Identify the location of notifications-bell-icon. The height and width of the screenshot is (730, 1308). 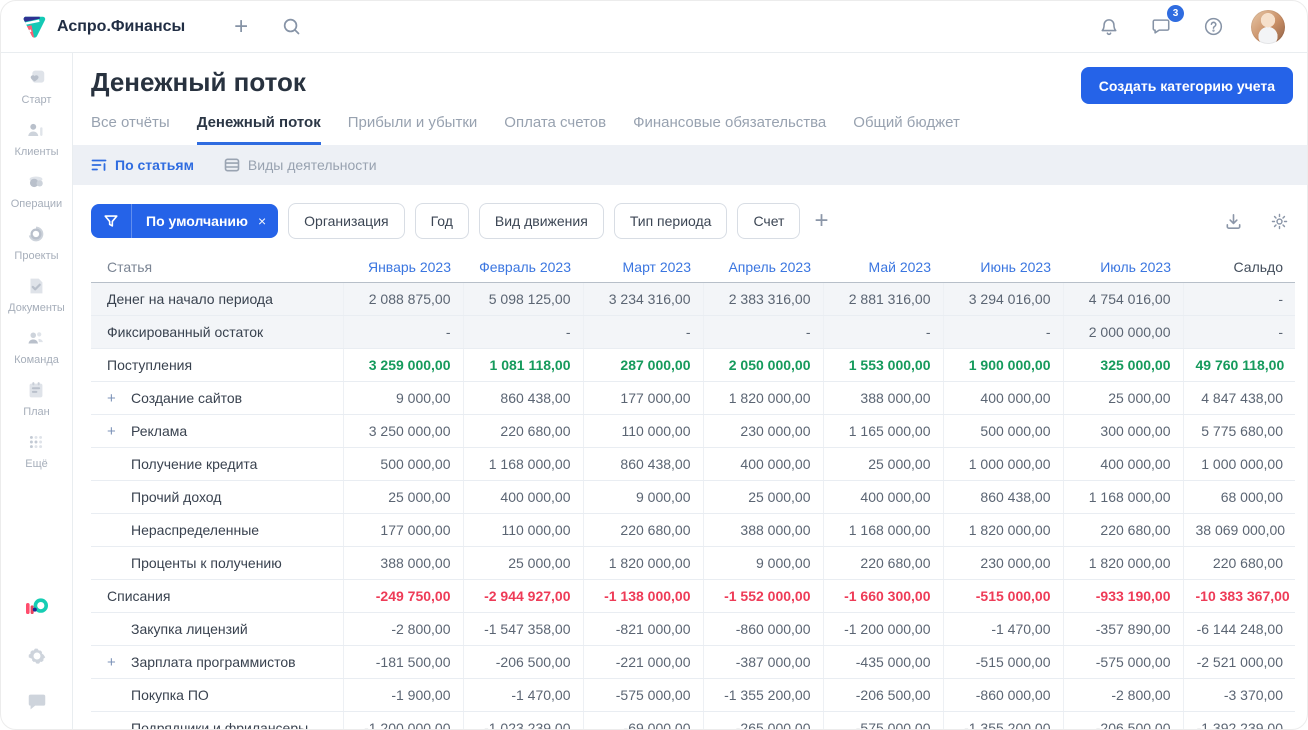
(1109, 27).